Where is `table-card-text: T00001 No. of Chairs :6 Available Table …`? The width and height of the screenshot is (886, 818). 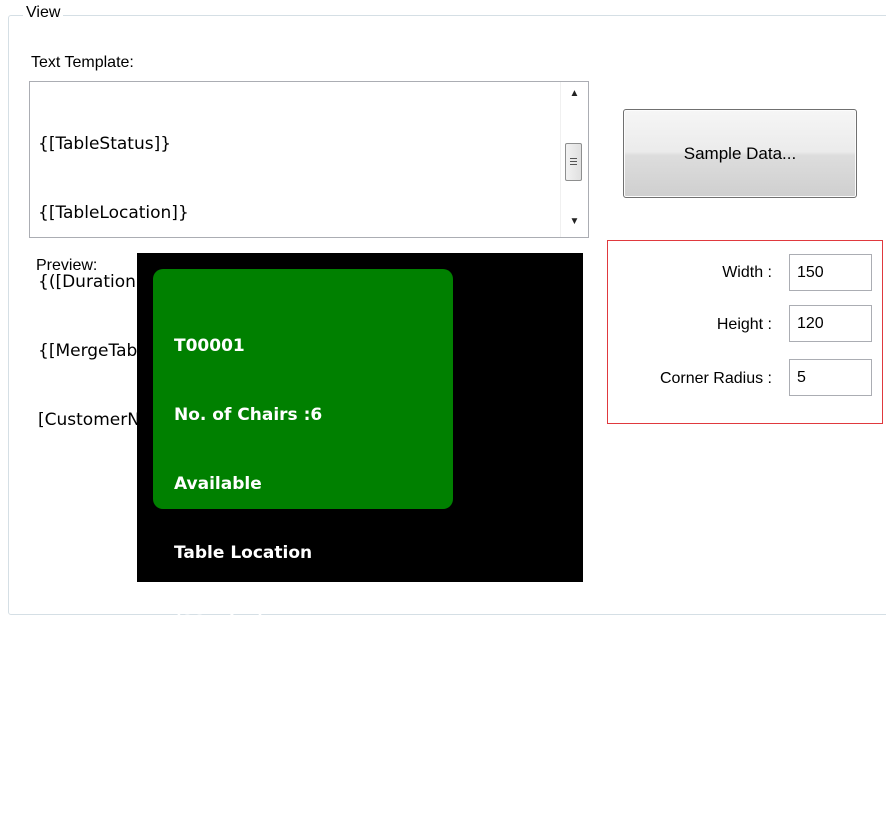 table-card-text: T00001 No. of Chairs :6 Available Table … is located at coordinates (260, 553).